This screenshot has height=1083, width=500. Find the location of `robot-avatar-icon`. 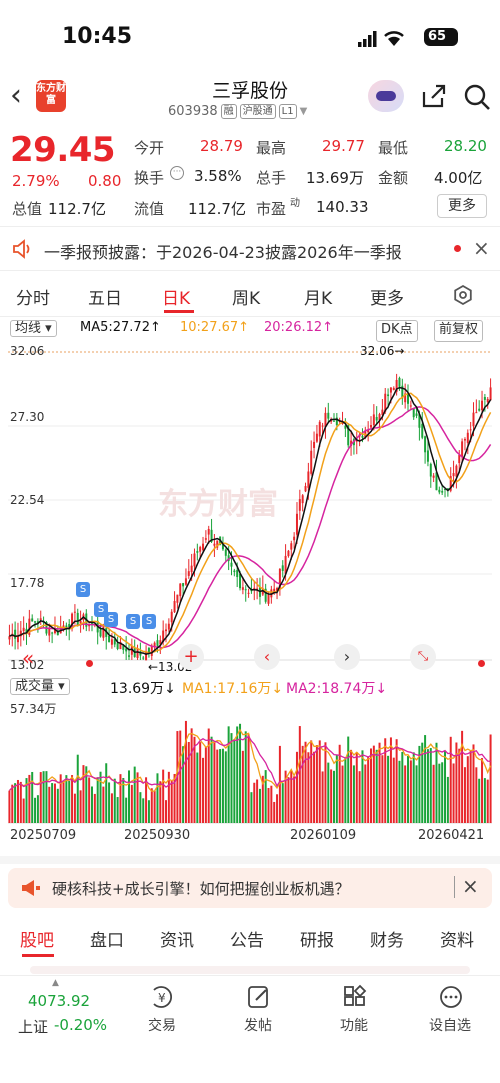

robot-avatar-icon is located at coordinates (386, 96).